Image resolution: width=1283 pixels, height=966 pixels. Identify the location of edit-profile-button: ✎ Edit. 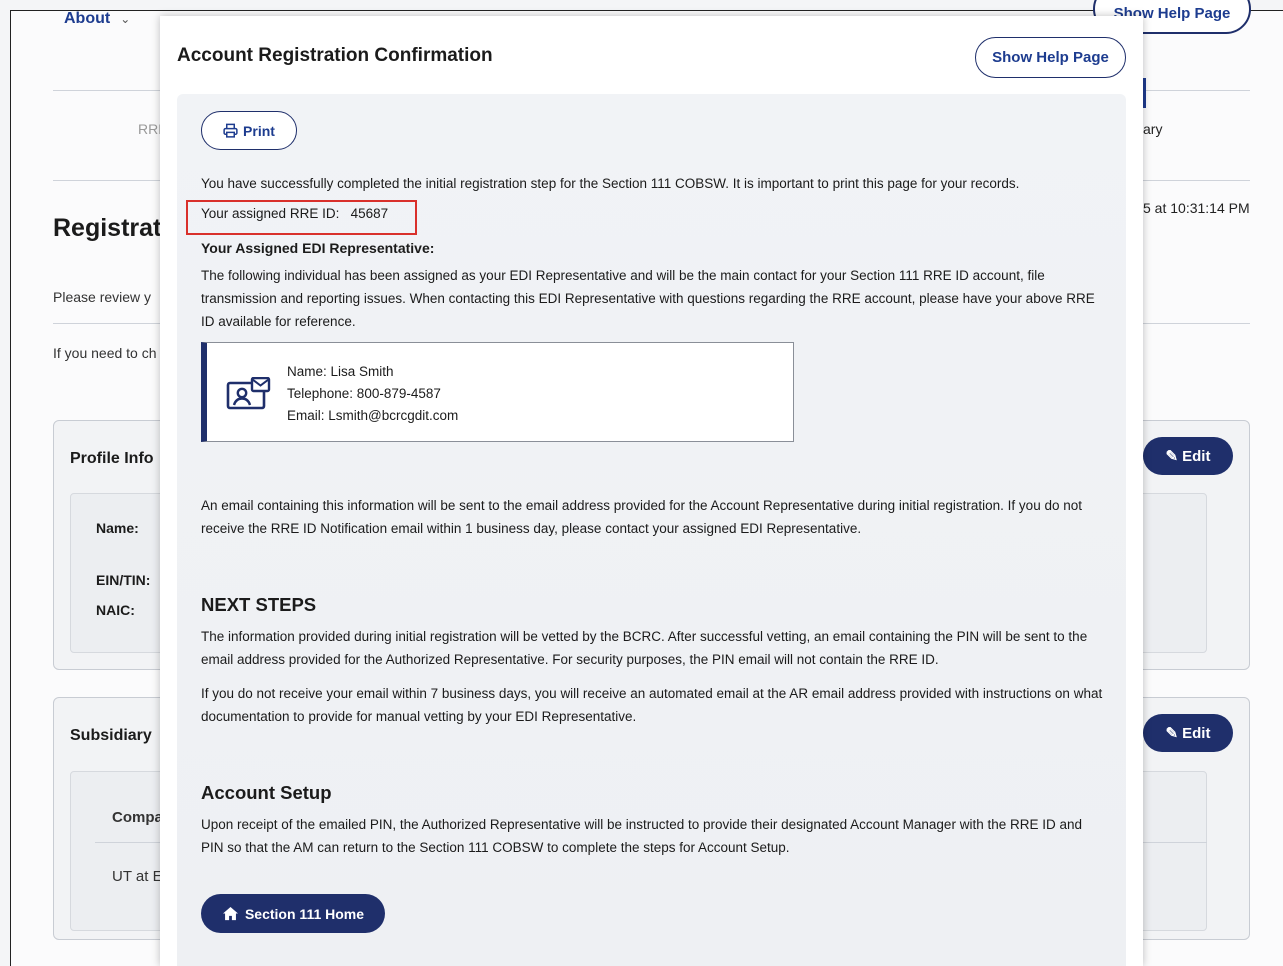
(1188, 456).